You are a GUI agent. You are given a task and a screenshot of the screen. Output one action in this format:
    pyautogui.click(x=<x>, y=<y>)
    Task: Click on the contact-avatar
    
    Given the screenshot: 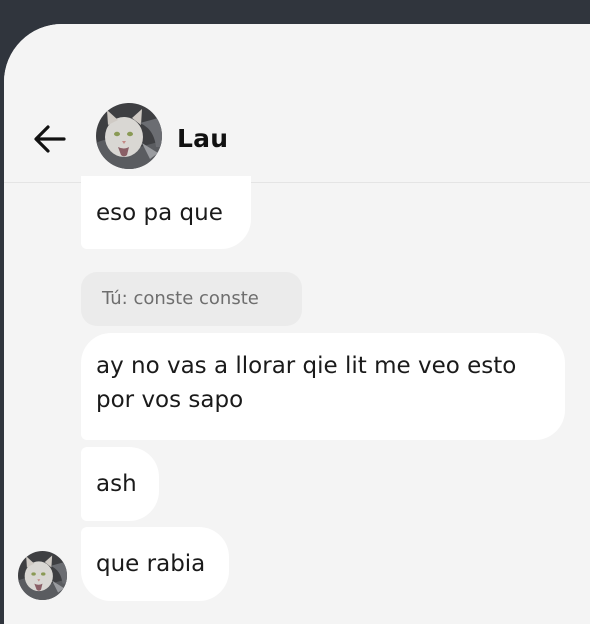 What is the action you would take?
    pyautogui.click(x=129, y=136)
    